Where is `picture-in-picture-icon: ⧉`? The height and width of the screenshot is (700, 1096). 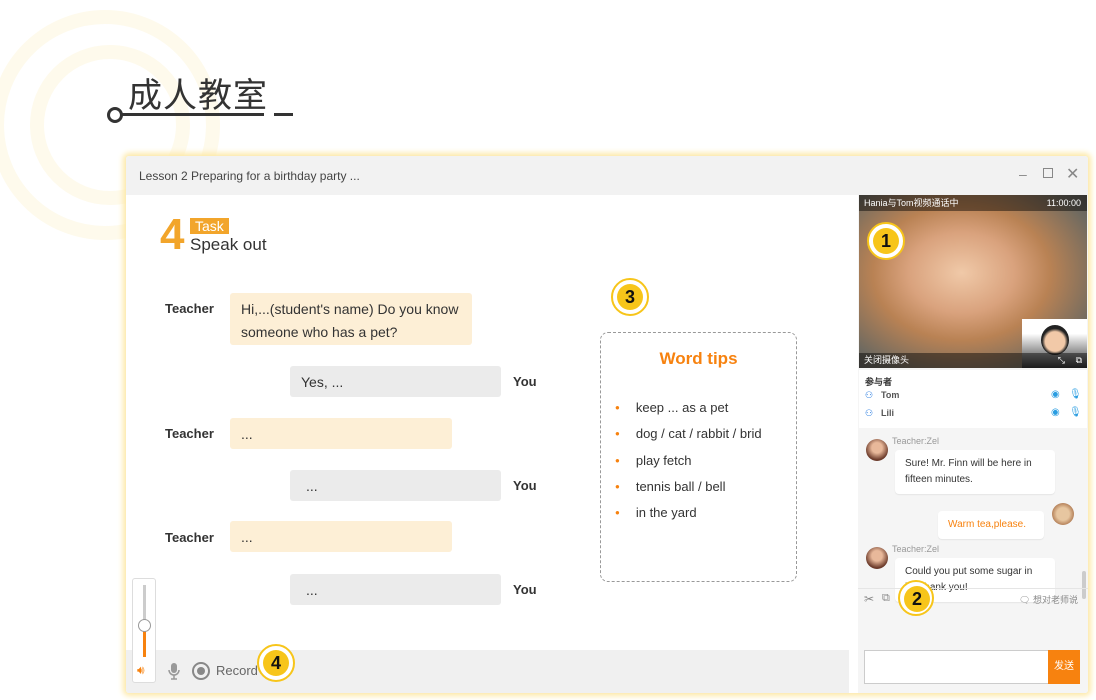
picture-in-picture-icon: ⧉ is located at coordinates (1079, 360).